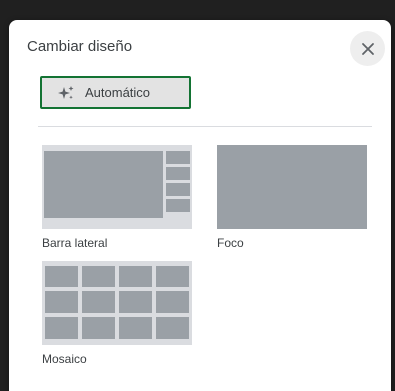 This screenshot has height=391, width=395. What do you see at coordinates (230, 243) in the screenshot?
I see `layout-label-spotlight: Foco` at bounding box center [230, 243].